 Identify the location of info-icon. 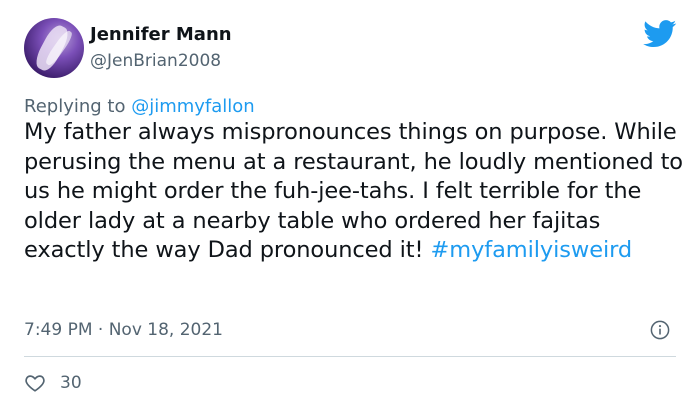
(660, 330).